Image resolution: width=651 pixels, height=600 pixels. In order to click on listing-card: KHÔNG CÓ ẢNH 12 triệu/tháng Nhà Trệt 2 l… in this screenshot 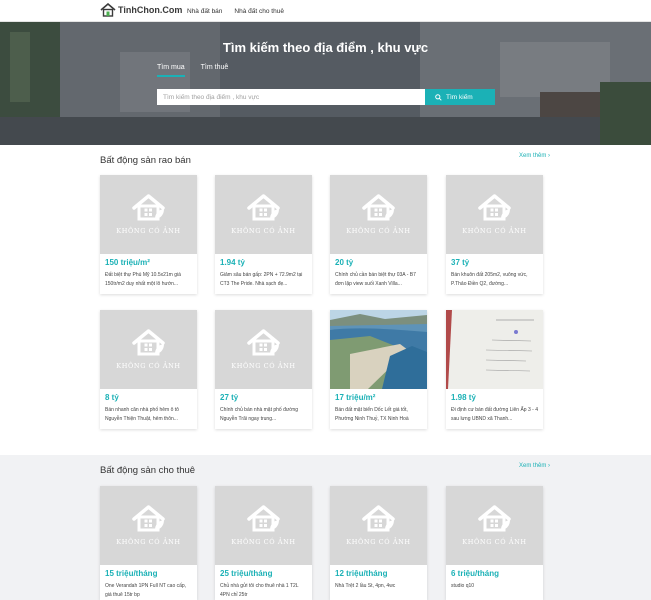, I will do `click(378, 543)`.